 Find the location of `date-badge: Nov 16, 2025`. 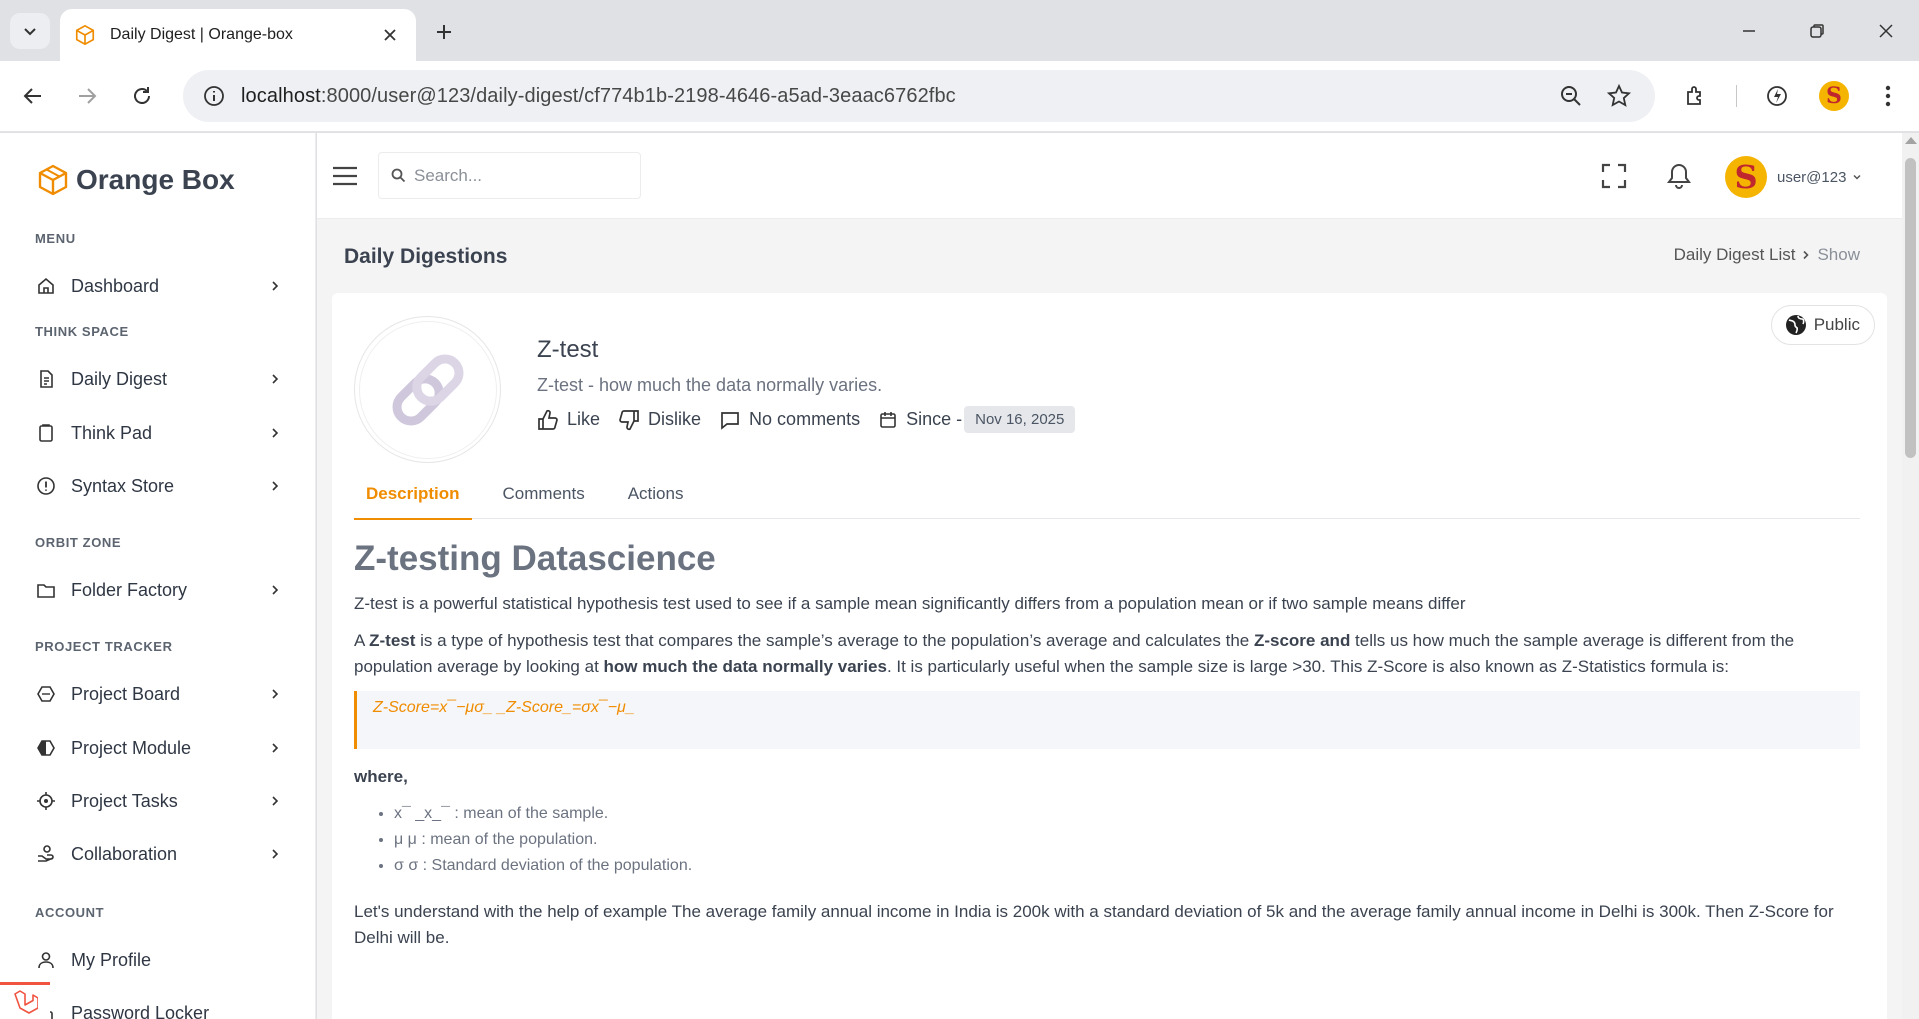

date-badge: Nov 16, 2025 is located at coordinates (1020, 419).